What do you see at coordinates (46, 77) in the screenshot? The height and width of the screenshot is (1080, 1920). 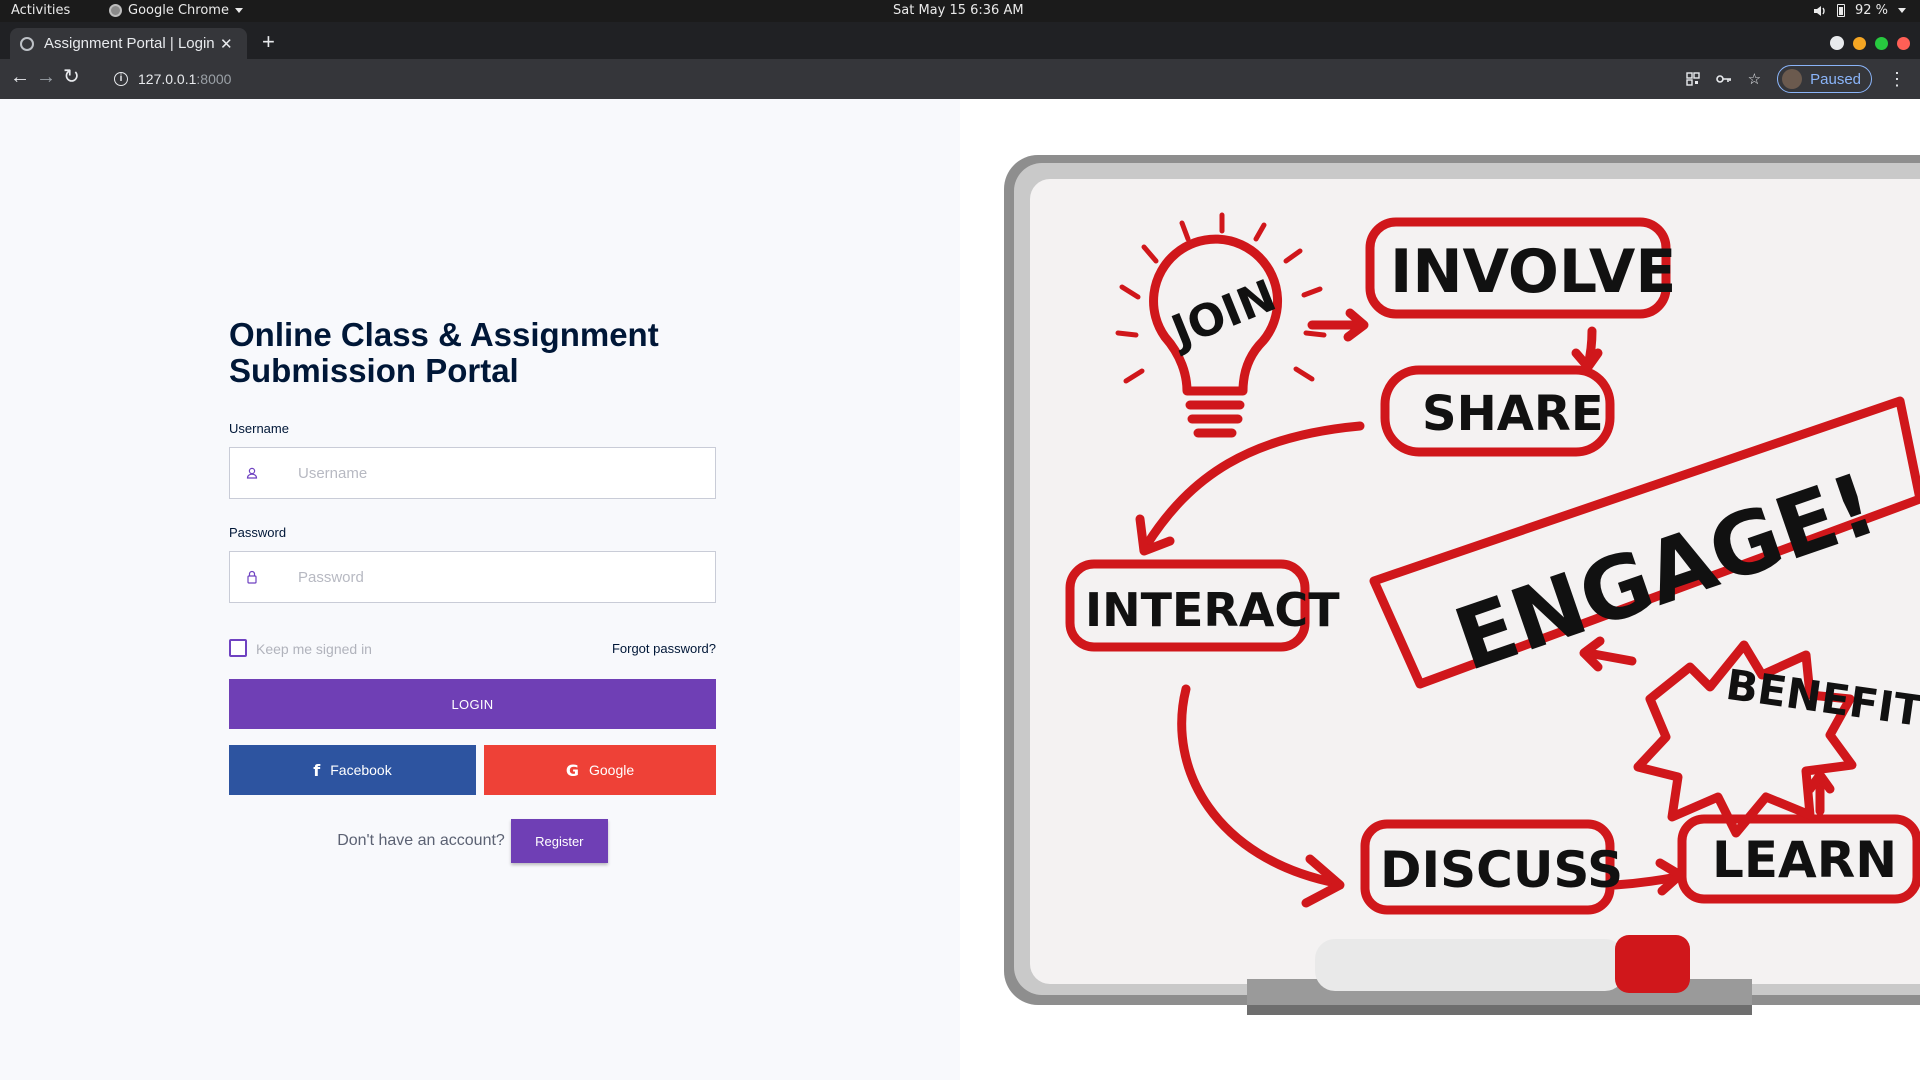 I see `forward-icon: →` at bounding box center [46, 77].